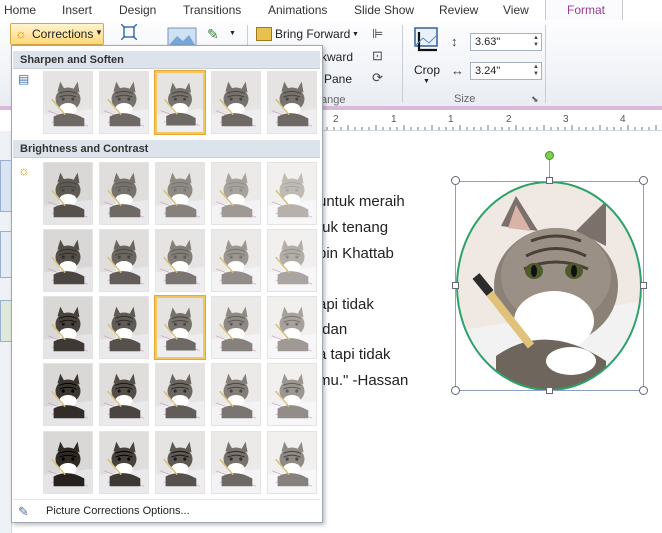  Describe the element at coordinates (166, 149) in the screenshot. I see `brightness-contrast-heading: Brightness and Contrast` at that location.